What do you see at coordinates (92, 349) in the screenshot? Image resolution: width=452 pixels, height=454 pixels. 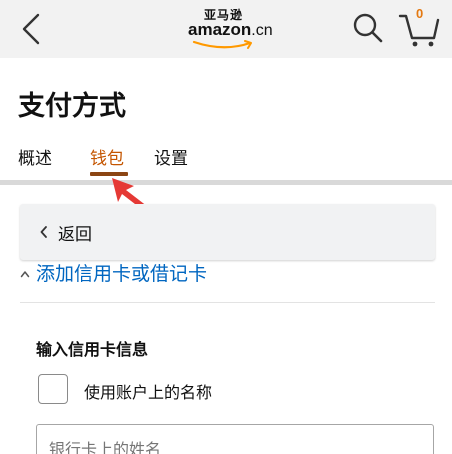 I see `card-info-heading: 输入信用卡信息` at bounding box center [92, 349].